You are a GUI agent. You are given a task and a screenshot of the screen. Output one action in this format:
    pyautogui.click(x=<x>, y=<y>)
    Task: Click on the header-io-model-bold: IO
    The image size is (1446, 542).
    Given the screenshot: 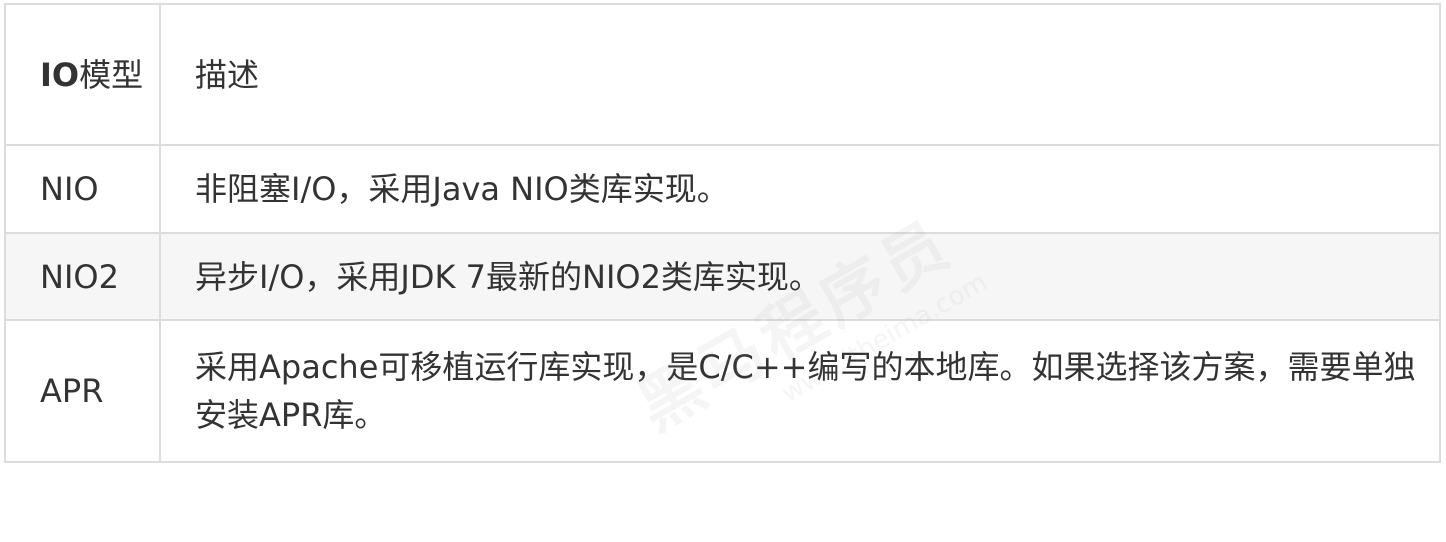 What is the action you would take?
    pyautogui.click(x=60, y=74)
    